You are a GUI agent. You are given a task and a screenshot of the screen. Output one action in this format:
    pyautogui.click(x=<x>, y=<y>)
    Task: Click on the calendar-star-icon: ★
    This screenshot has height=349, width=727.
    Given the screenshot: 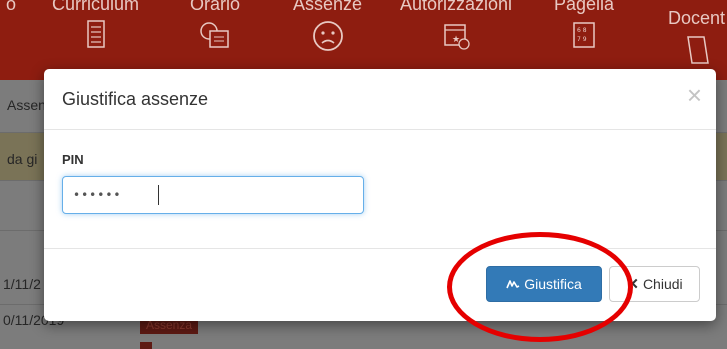 What is the action you would take?
    pyautogui.click(x=457, y=37)
    